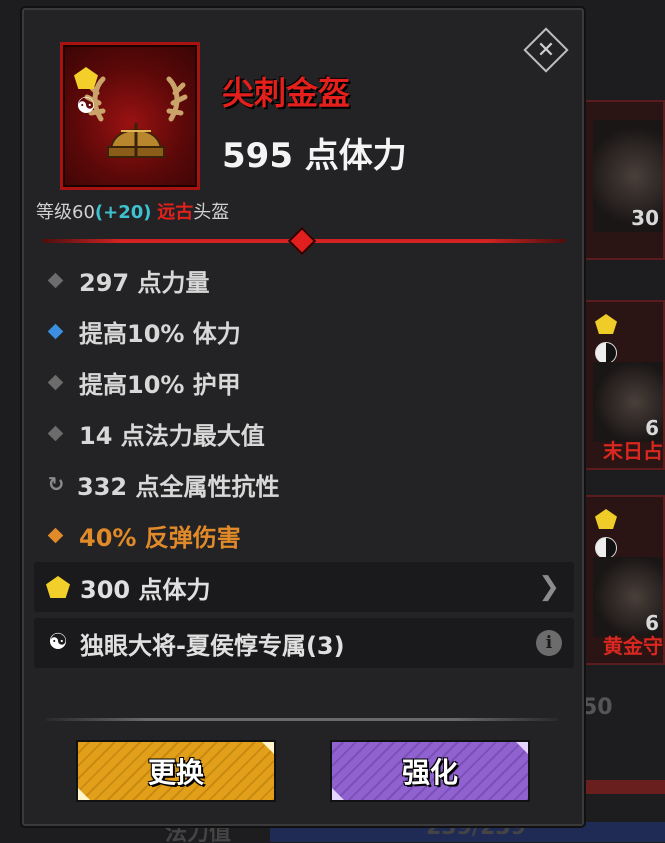 This screenshot has height=843, width=665. What do you see at coordinates (314, 156) in the screenshot?
I see `item-main-stat: 595 点体力` at bounding box center [314, 156].